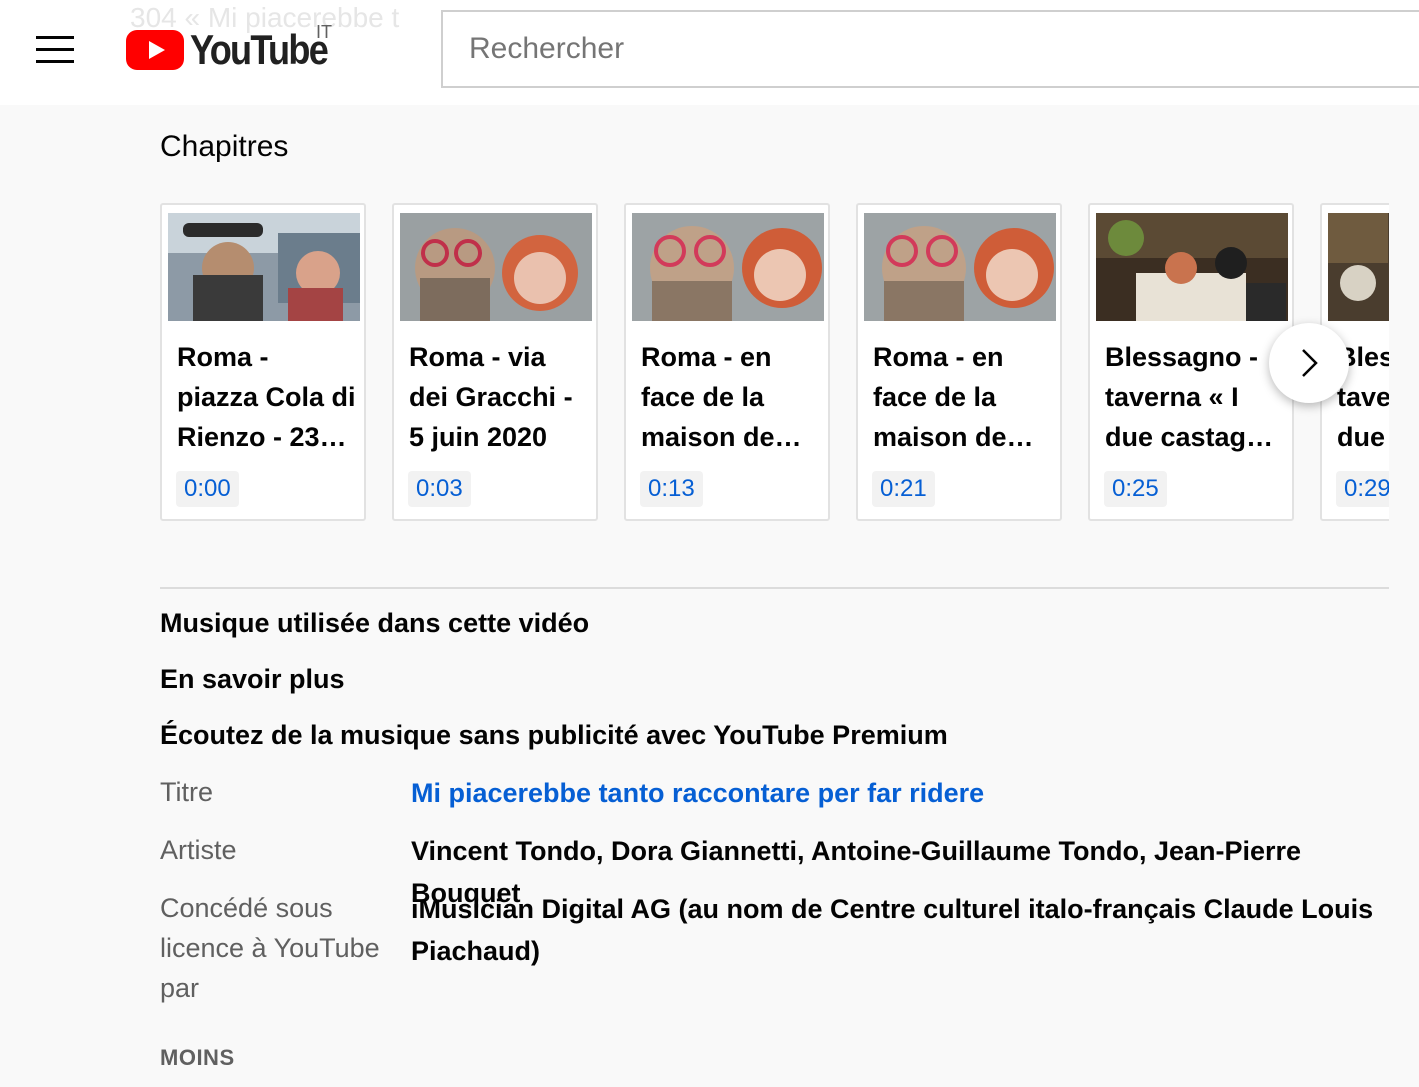  I want to click on chevron-right-icon, so click(1310, 363).